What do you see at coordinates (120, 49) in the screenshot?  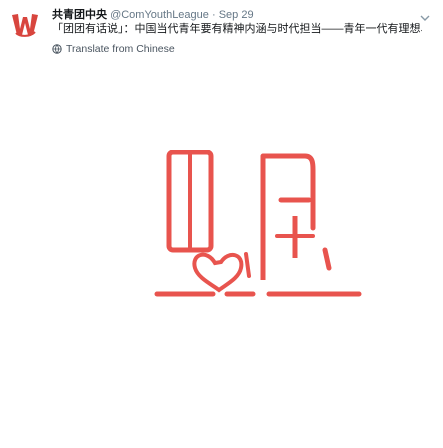 I see `translate-label: Translate from Chinese` at bounding box center [120, 49].